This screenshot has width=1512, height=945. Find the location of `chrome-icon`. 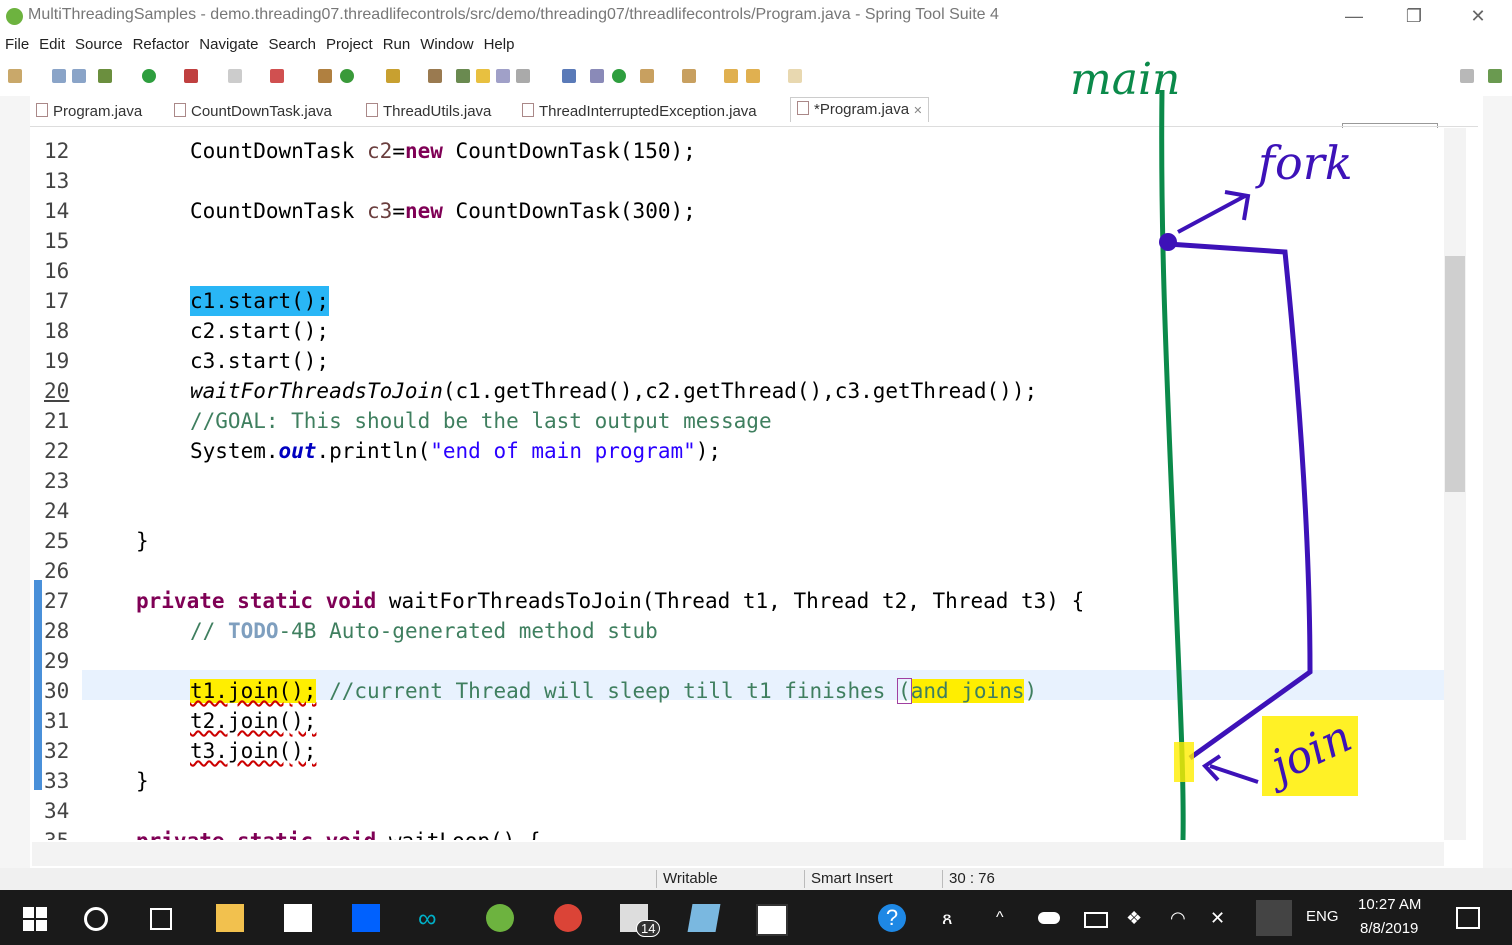

chrome-icon is located at coordinates (568, 918).